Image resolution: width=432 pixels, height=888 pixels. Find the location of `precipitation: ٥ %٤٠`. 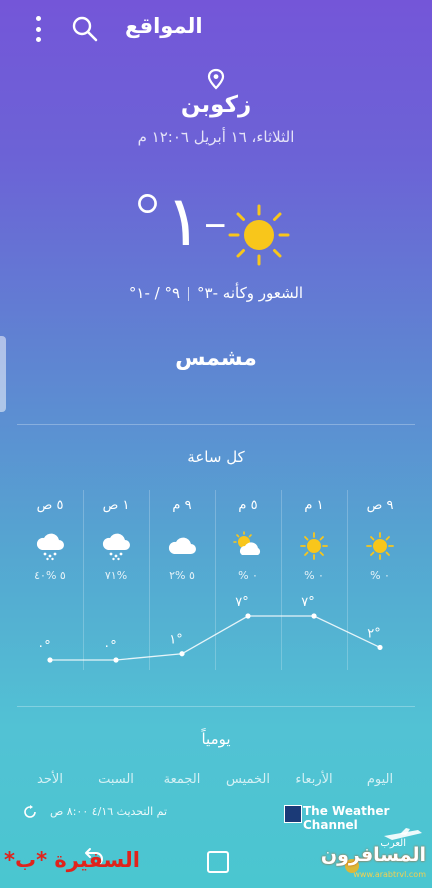

precipitation: ٥ %٤٠ is located at coordinates (50, 575).